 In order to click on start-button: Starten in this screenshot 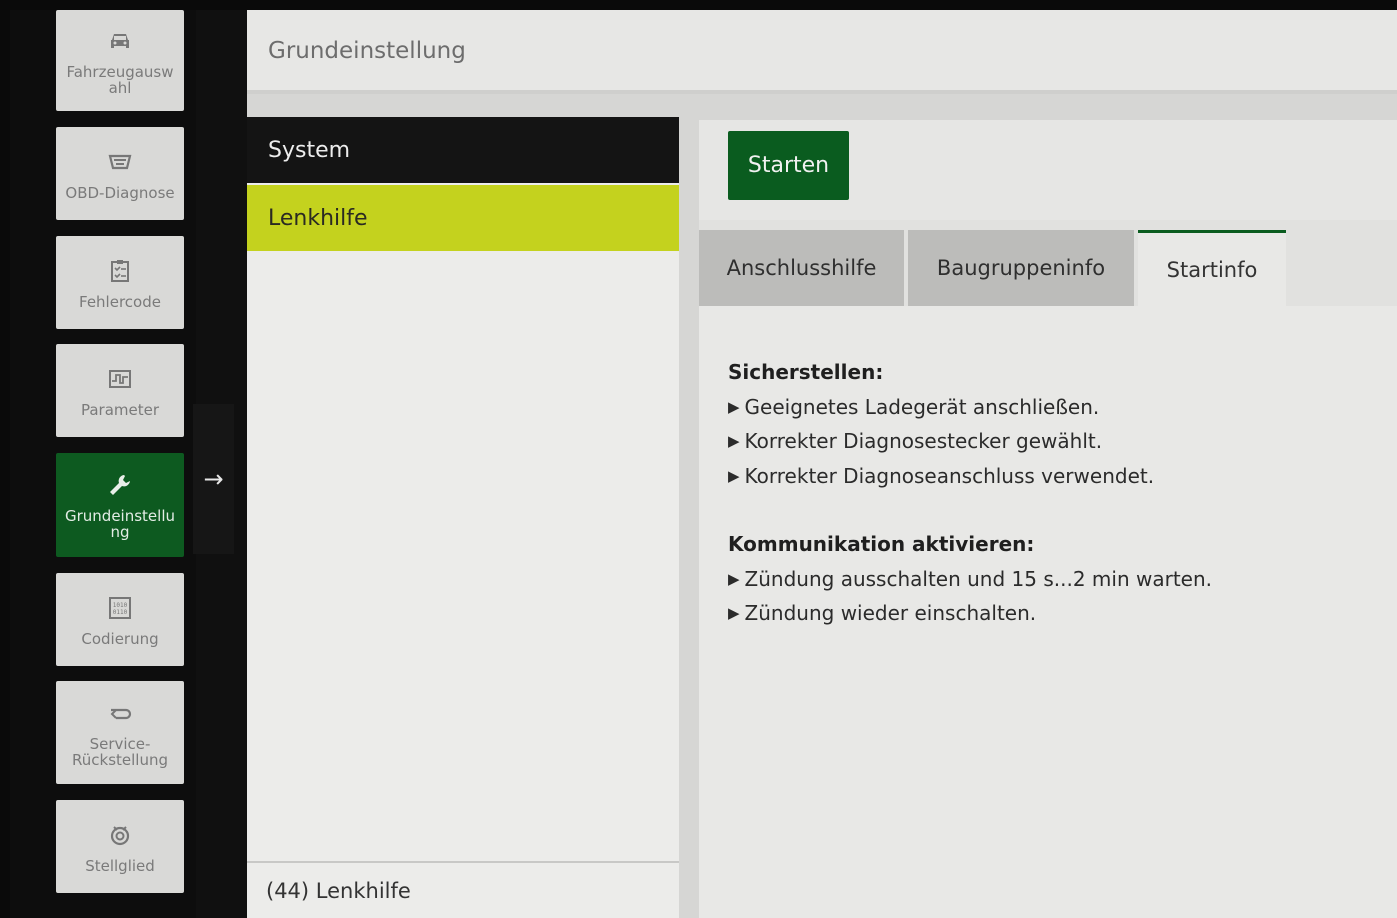, I will do `click(788, 165)`.